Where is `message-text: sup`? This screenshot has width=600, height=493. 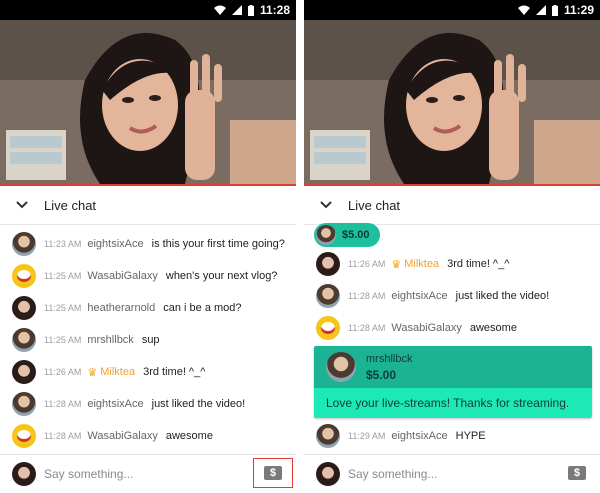 message-text: sup is located at coordinates (150, 340).